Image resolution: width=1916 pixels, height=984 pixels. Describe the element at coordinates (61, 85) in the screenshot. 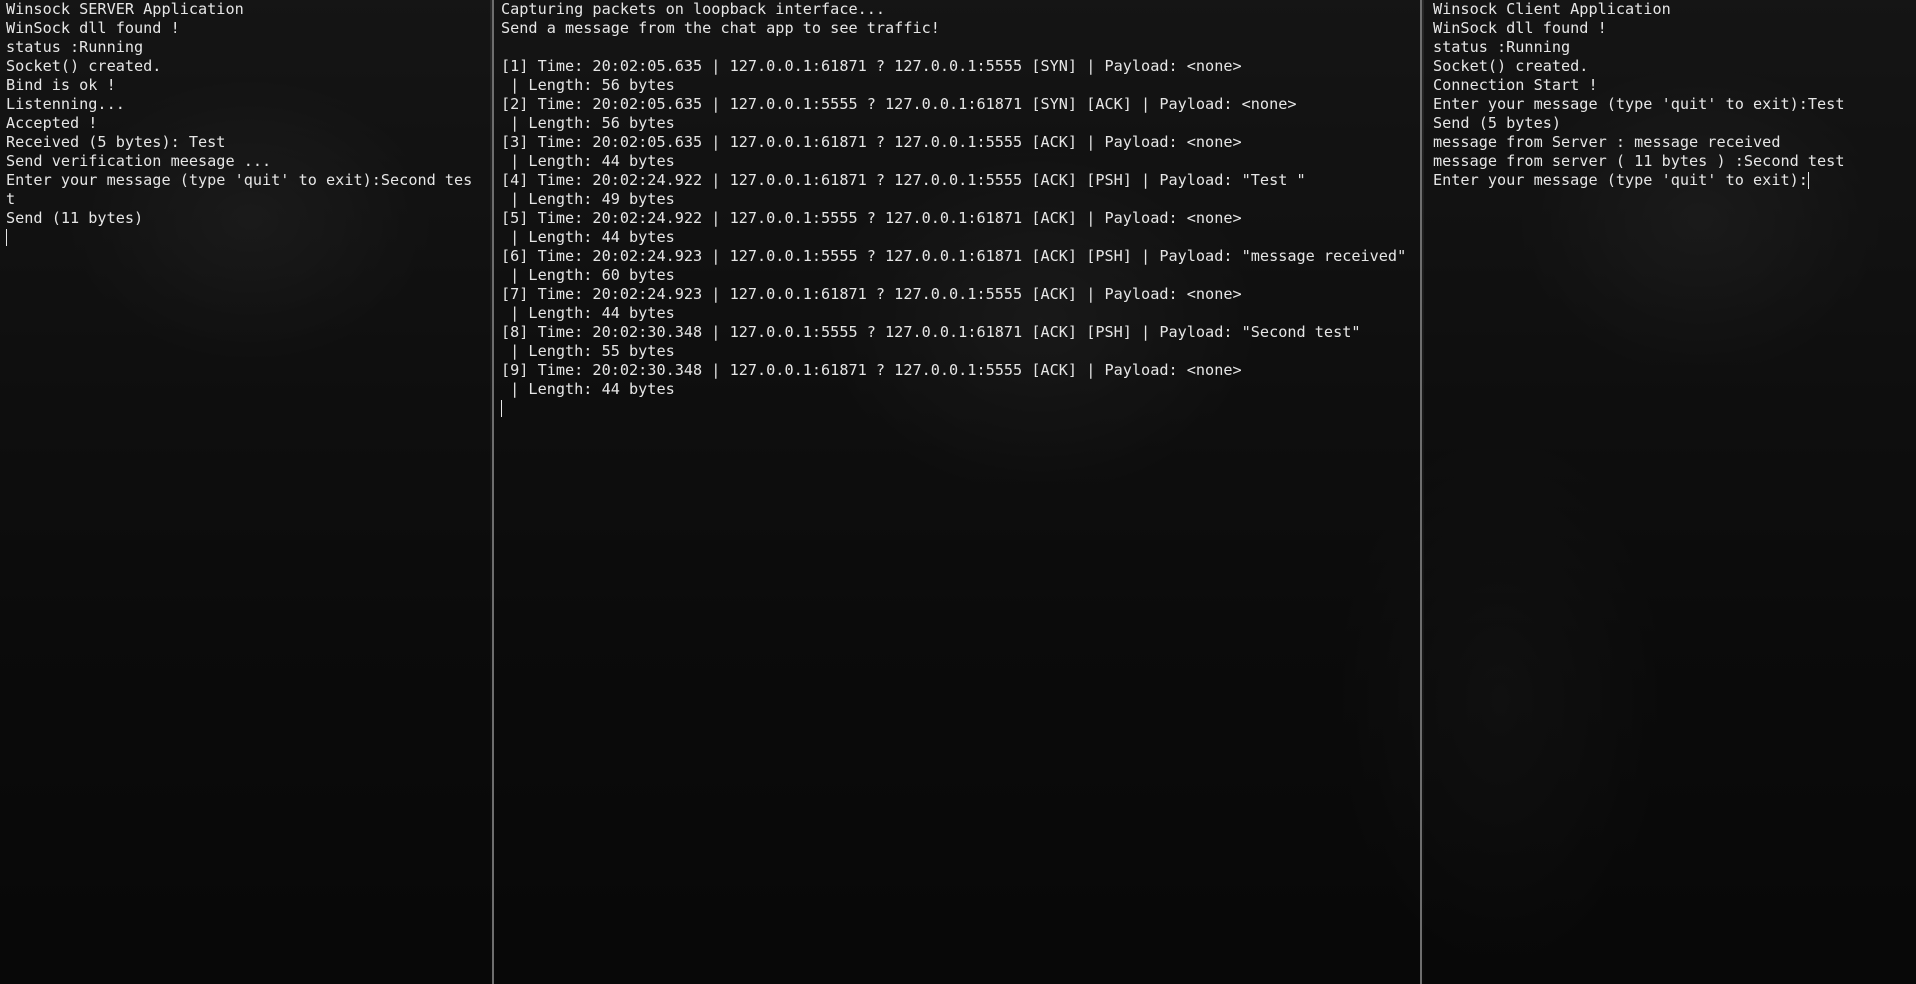

I see `console-line: Bind is ok !` at that location.